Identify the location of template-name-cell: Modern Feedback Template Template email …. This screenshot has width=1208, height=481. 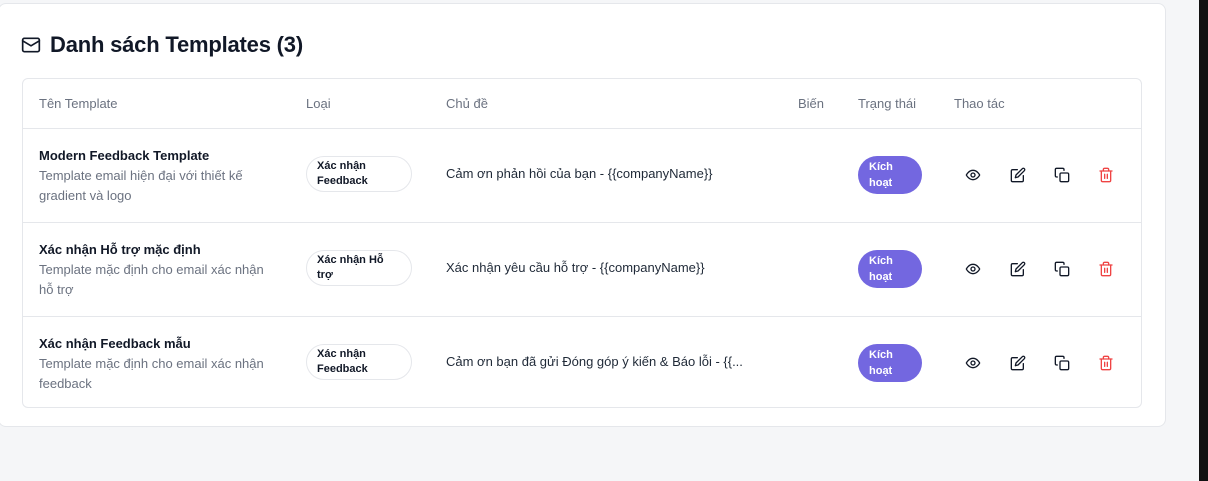
(159, 176).